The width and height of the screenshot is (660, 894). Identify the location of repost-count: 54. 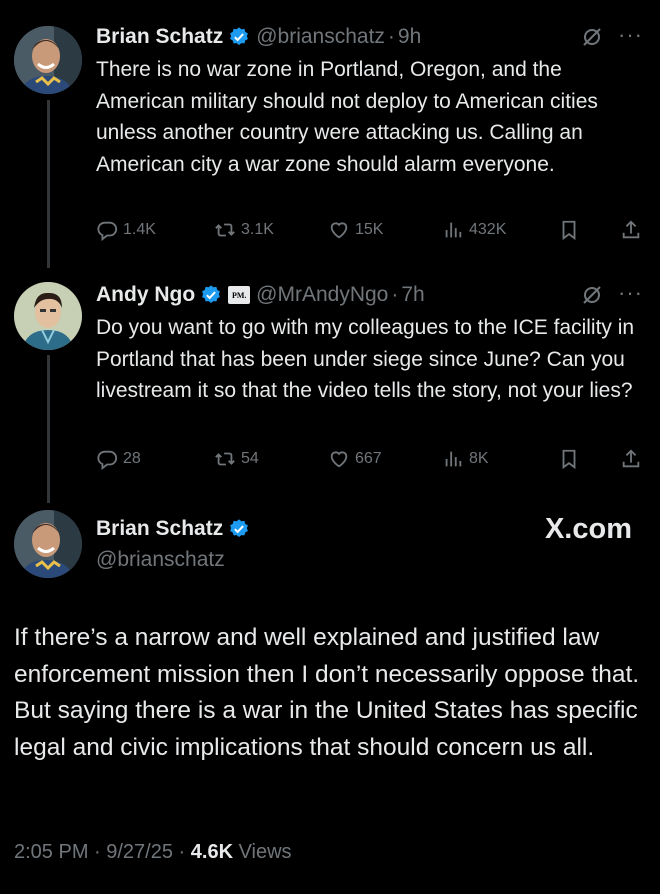
(250, 458).